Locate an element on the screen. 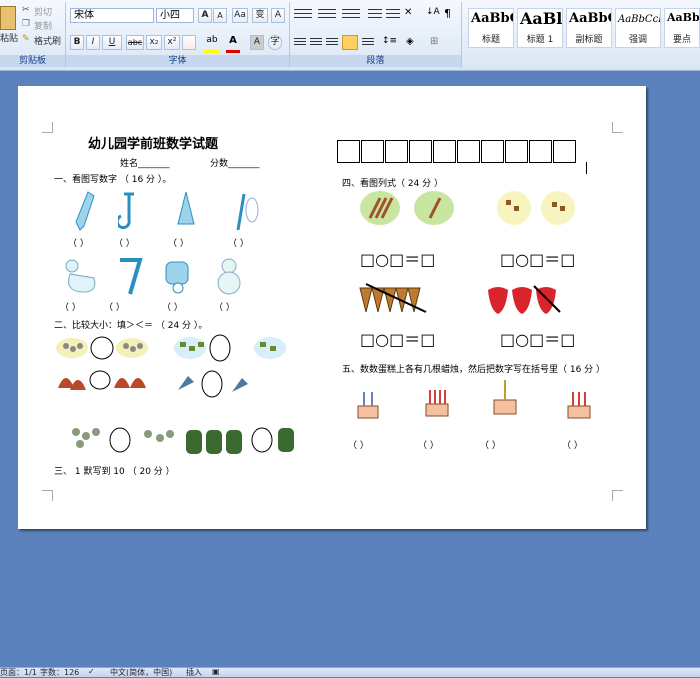  macro-icon: ▣ is located at coordinates (216, 671).